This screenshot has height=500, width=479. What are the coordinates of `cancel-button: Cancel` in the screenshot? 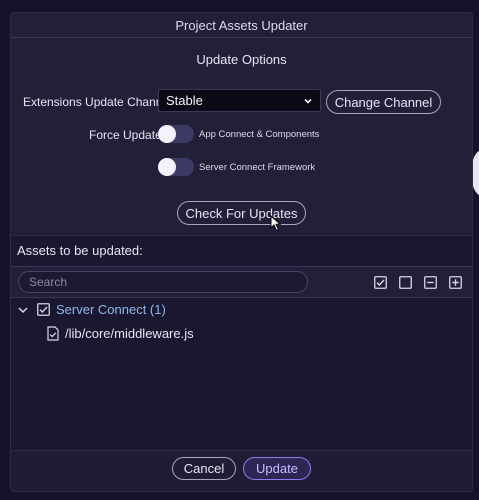 It's located at (204, 468).